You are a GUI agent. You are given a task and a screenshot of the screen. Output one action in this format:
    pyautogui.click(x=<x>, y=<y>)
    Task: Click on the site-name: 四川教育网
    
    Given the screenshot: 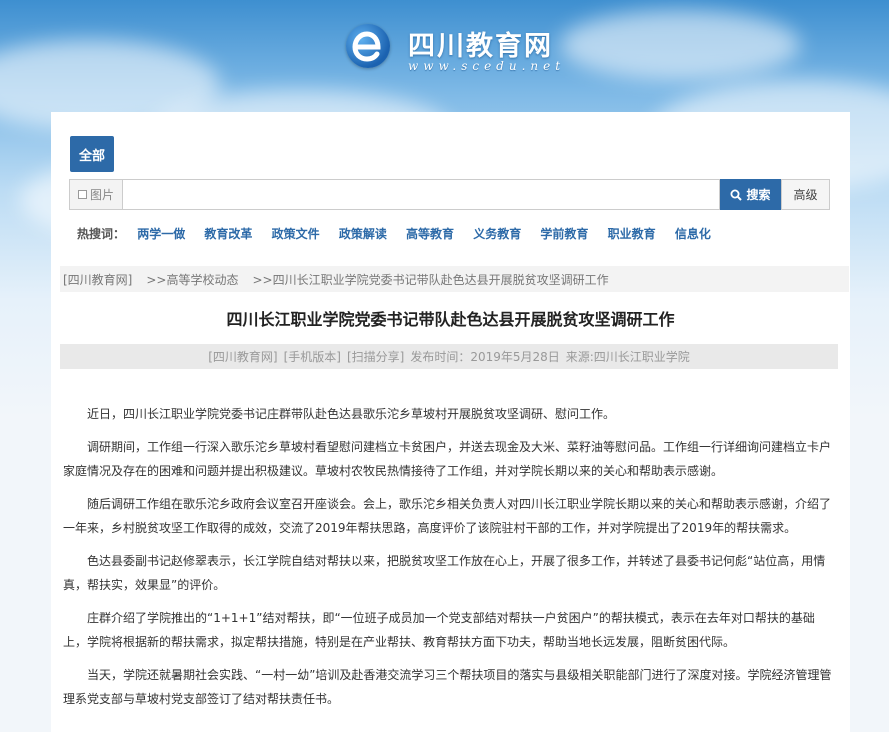 What is the action you would take?
    pyautogui.click(x=480, y=46)
    